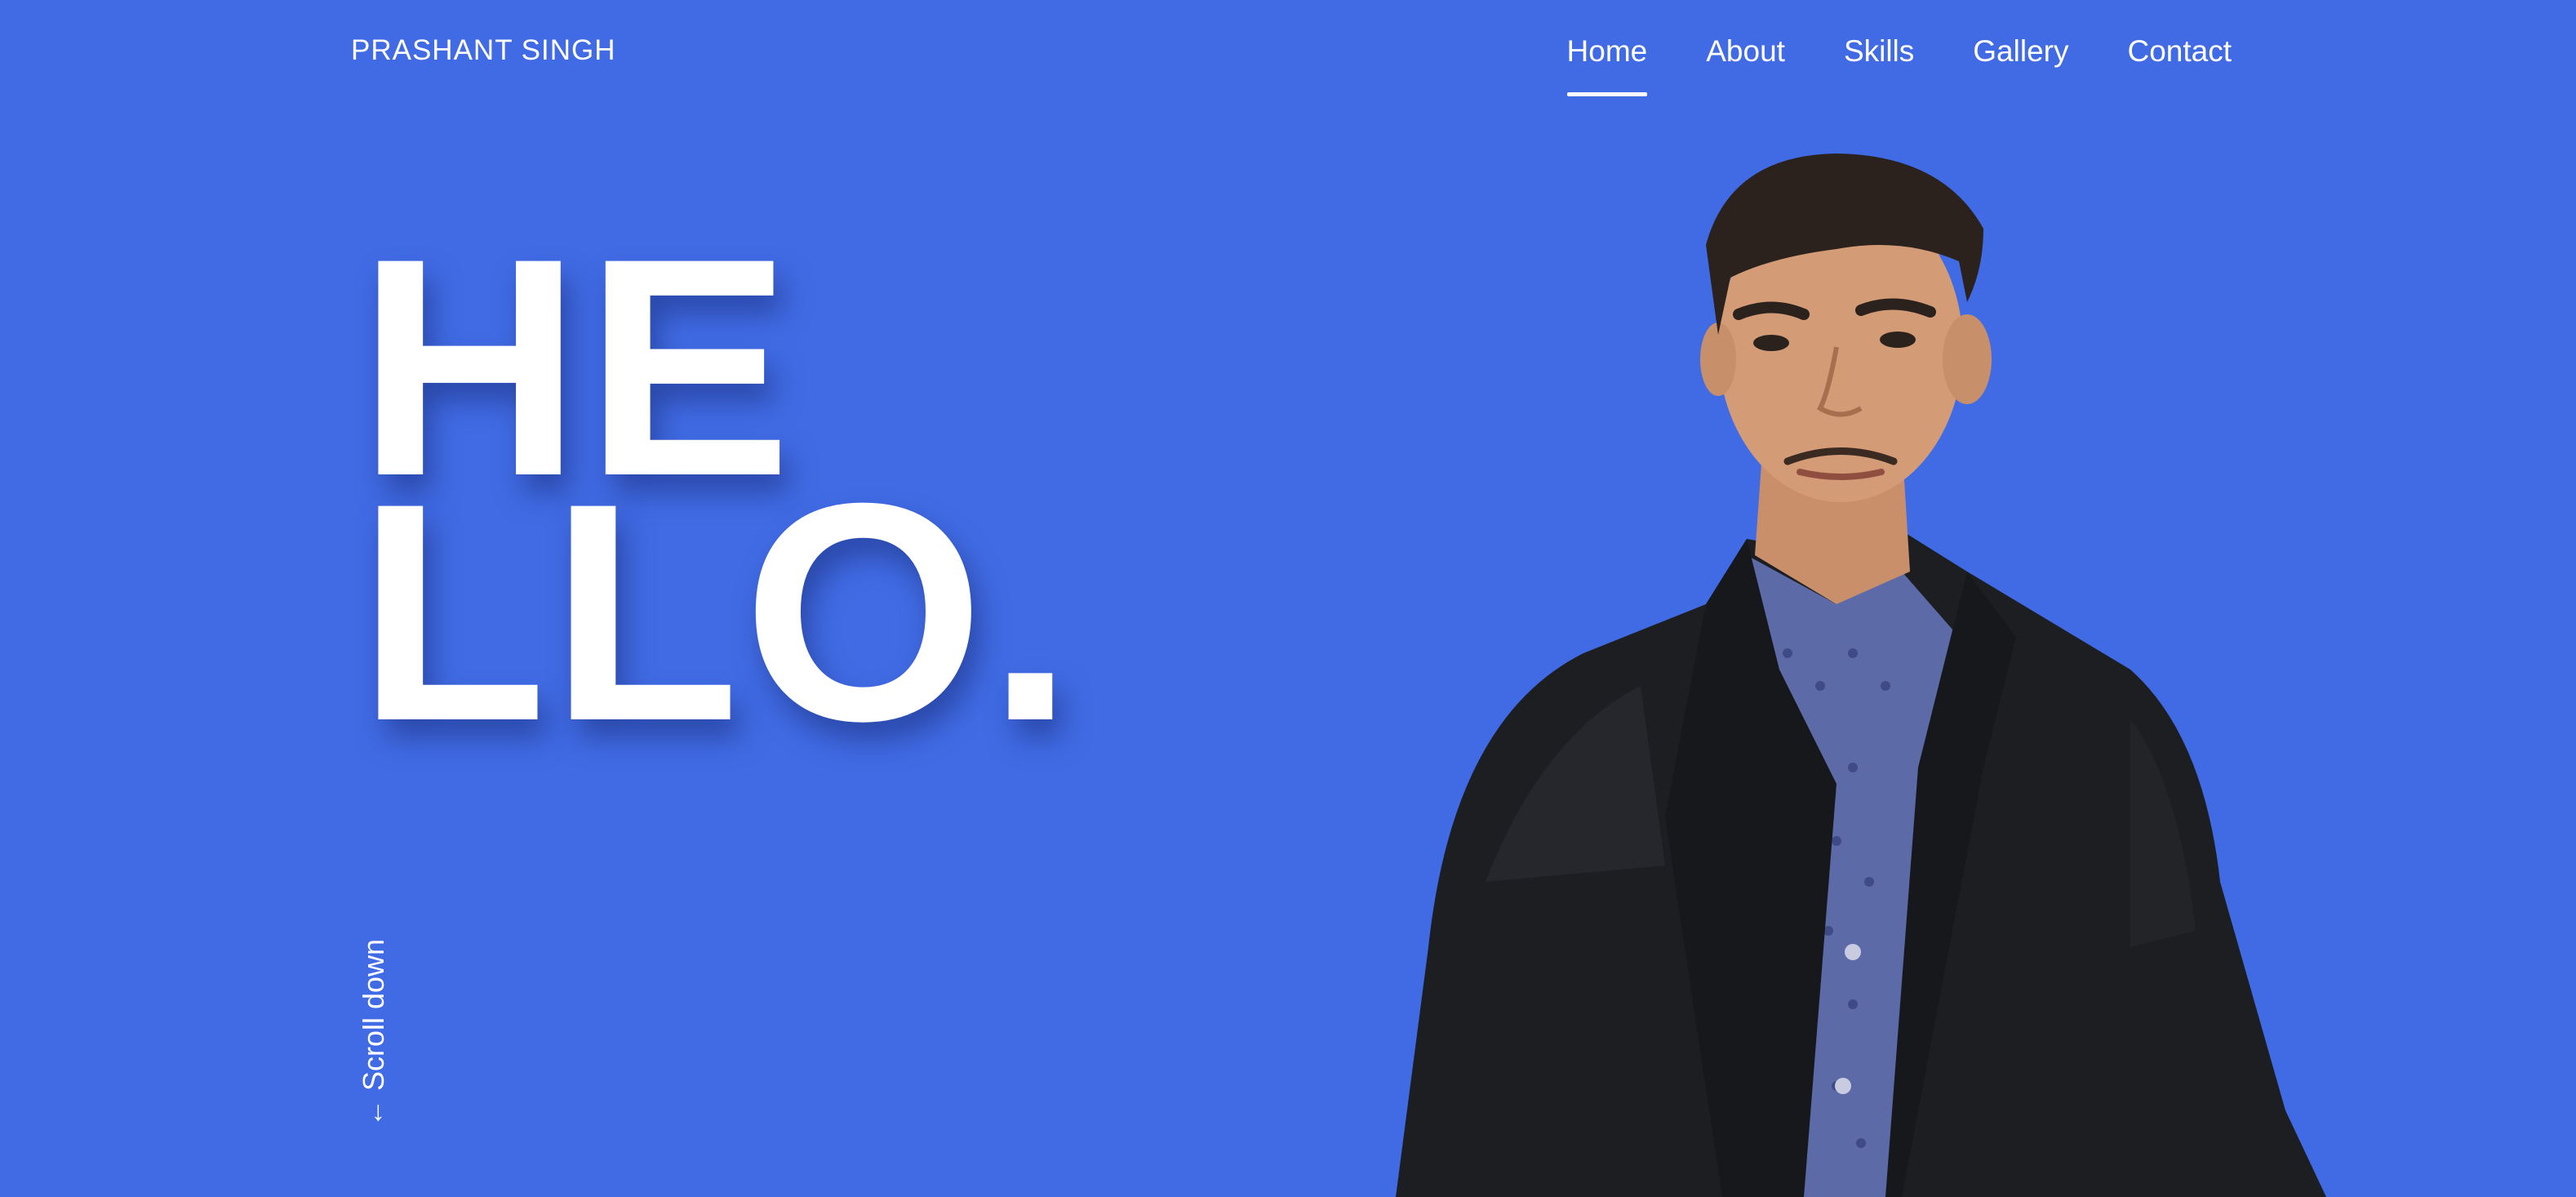 The height and width of the screenshot is (1197, 2576). I want to click on main-nav: Home About Skills Gallery Contact, so click(1899, 65).